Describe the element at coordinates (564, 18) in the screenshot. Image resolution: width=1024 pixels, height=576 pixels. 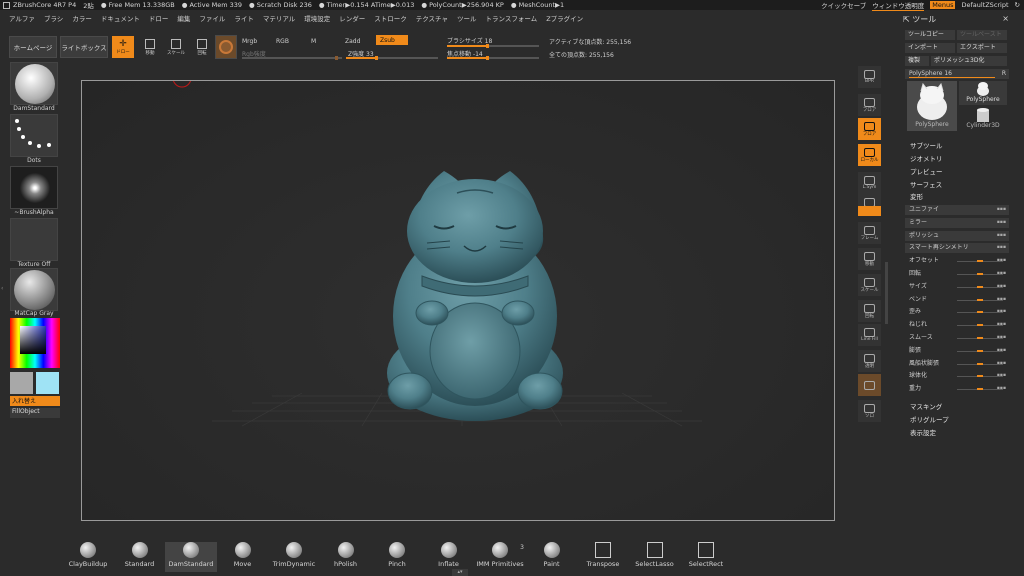
I see `menu-zplugin: Zプラグイン` at that location.